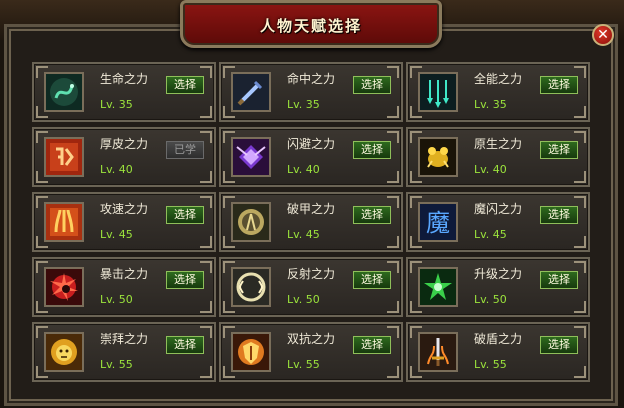 This screenshot has height=408, width=624. Describe the element at coordinates (498, 209) in the screenshot. I see `talent-name: 魔闪之力` at that location.